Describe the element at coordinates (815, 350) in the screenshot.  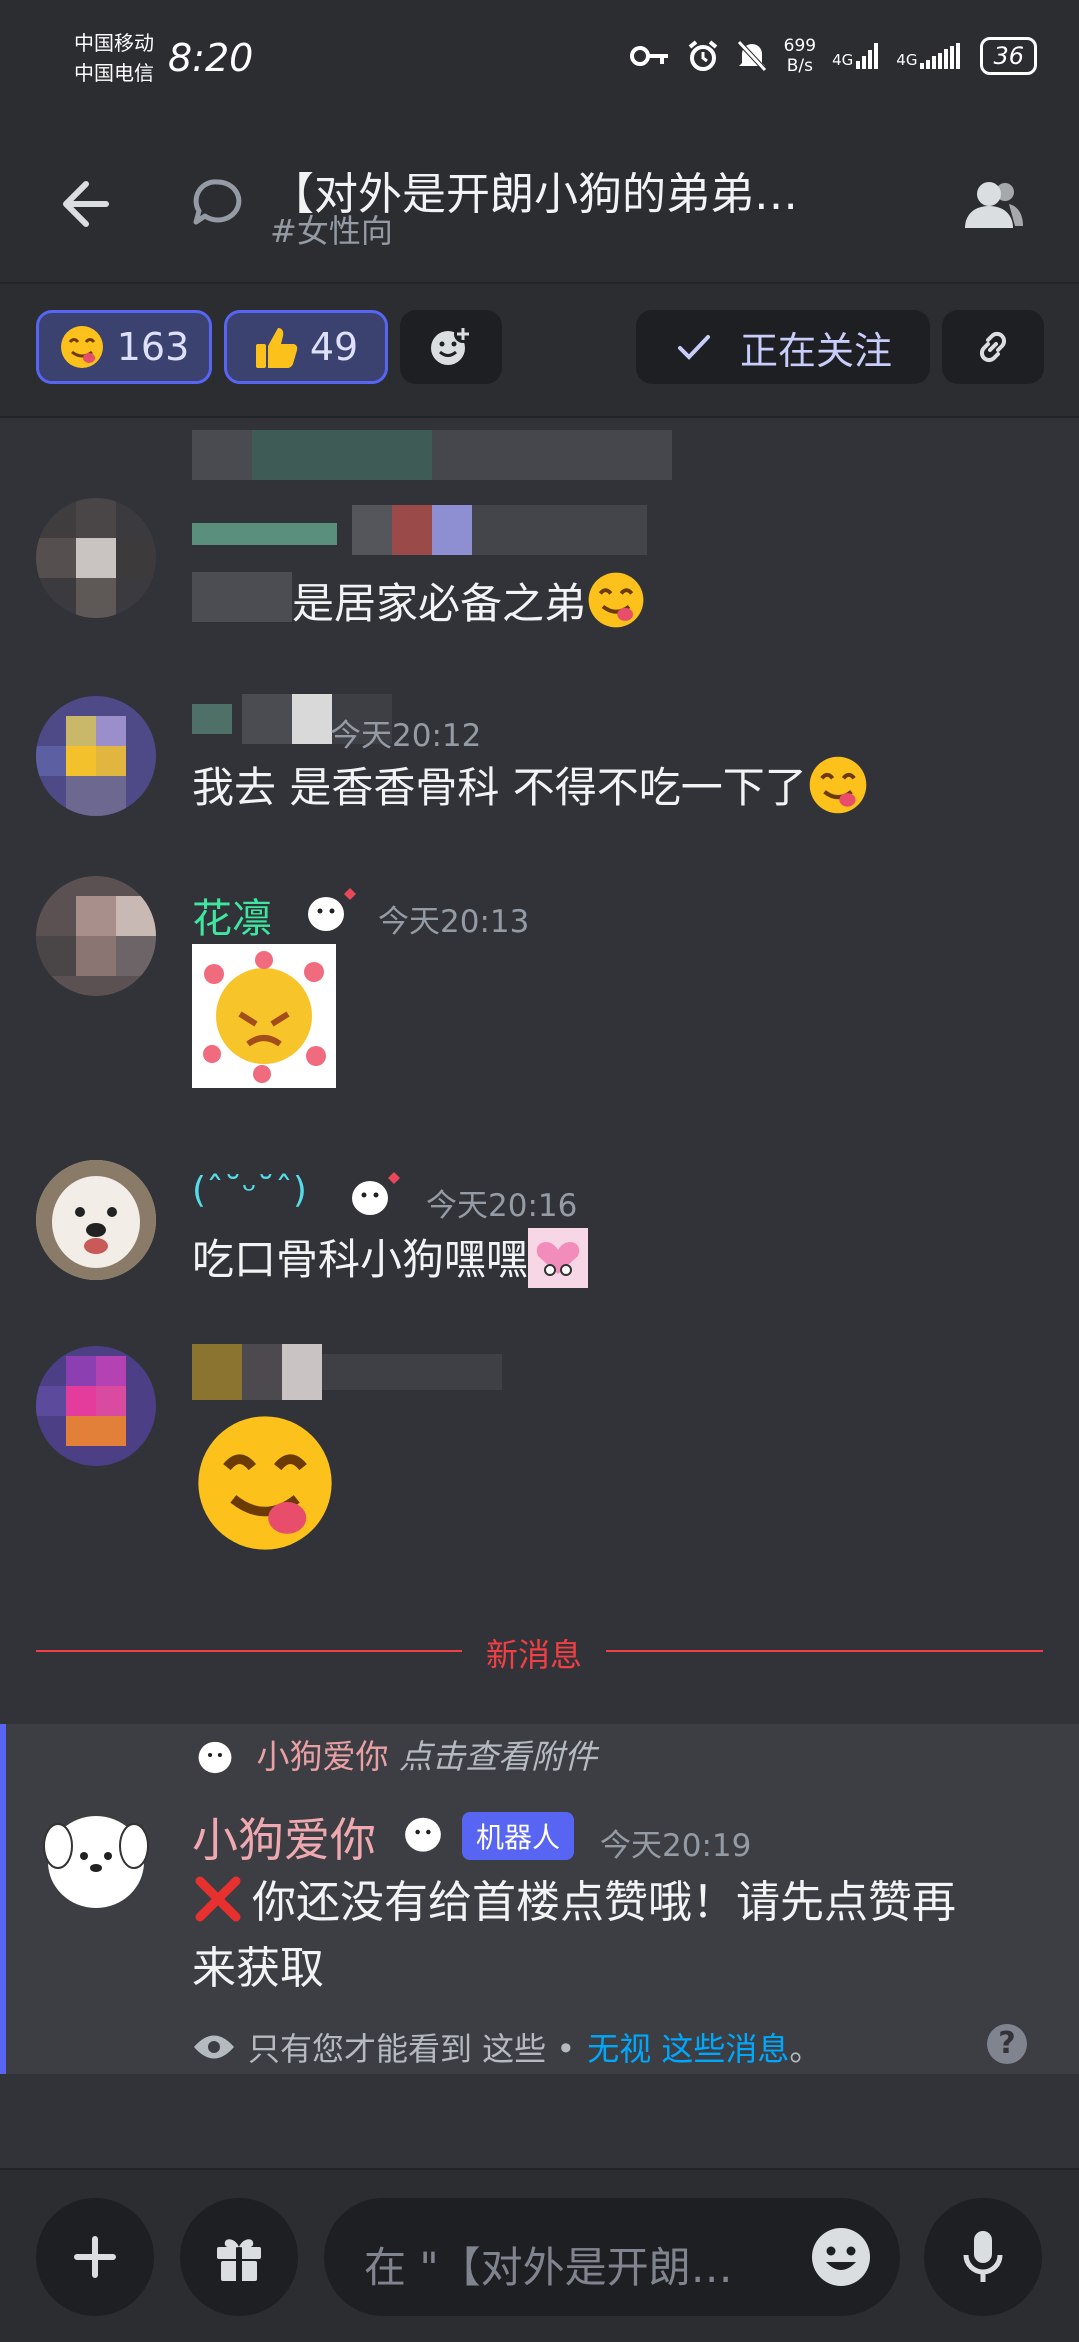
I see `following-label: 正在关注` at that location.